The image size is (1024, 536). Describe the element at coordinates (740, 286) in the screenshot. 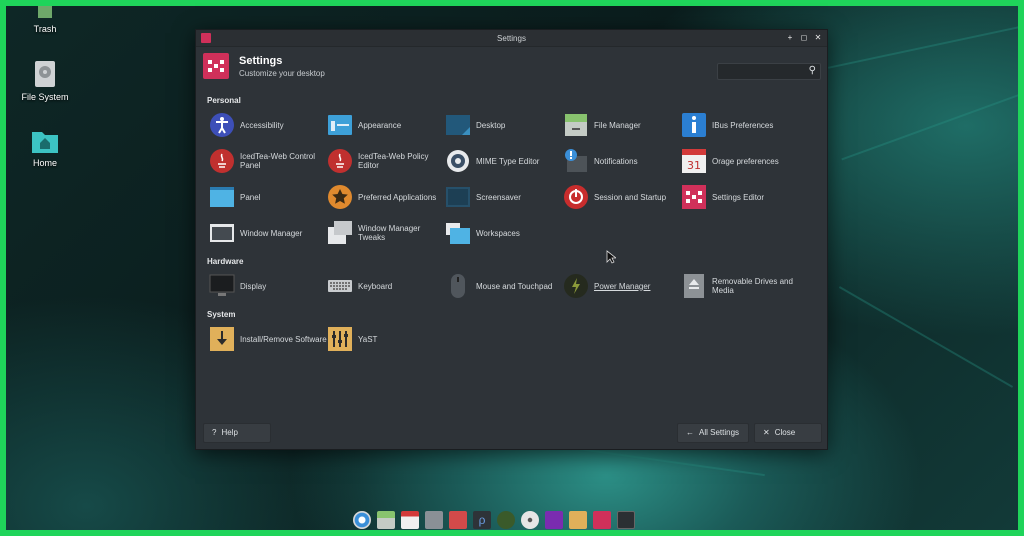

I see `item-removable-drives: Removable Drives and Media` at that location.